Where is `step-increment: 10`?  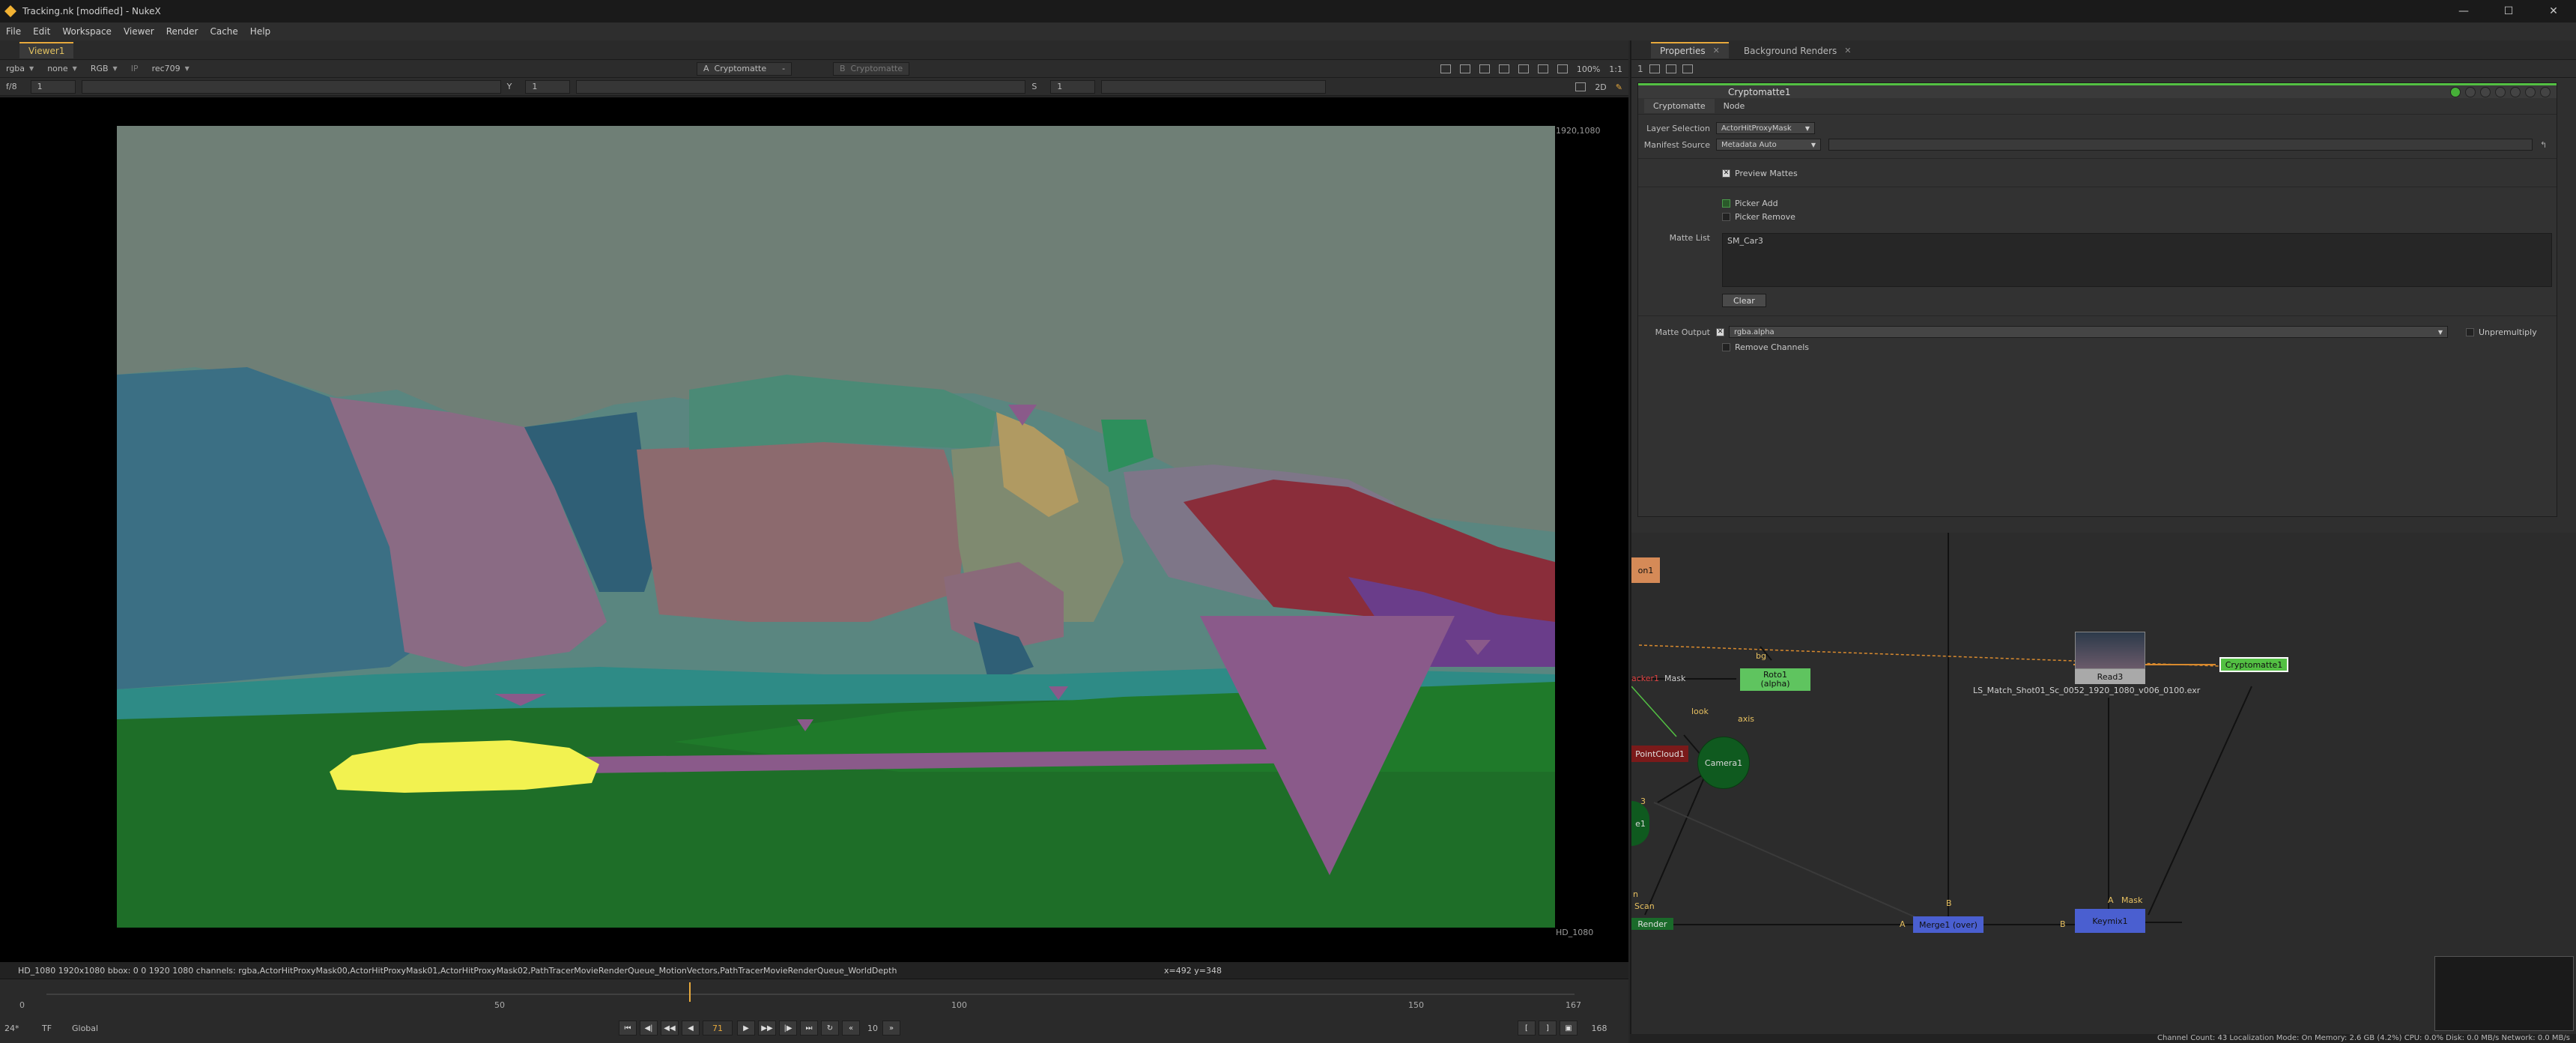
step-increment: 10 is located at coordinates (872, 1028).